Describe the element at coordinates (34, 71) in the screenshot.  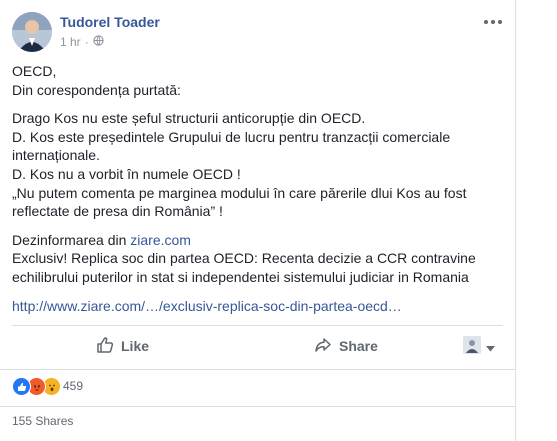
I see `post-line: OECD,` at that location.